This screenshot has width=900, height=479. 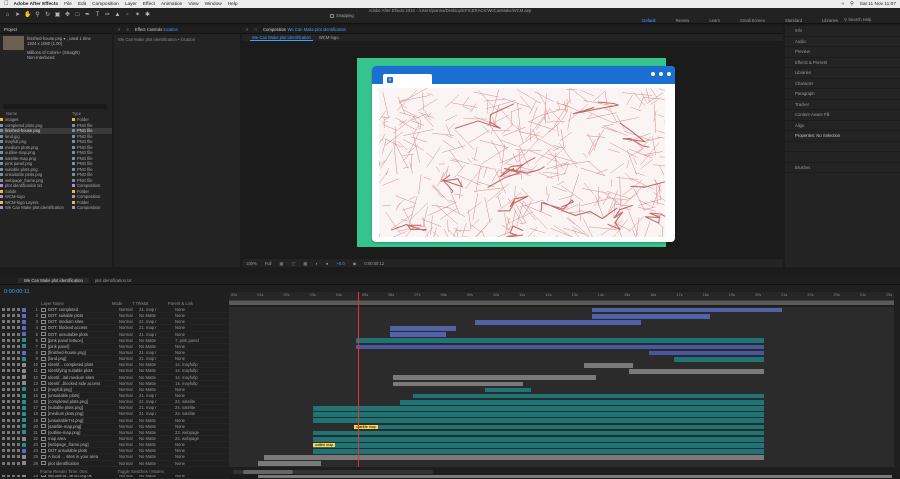 I want to click on layer-name: [satelite-map.png], so click(x=83, y=426).